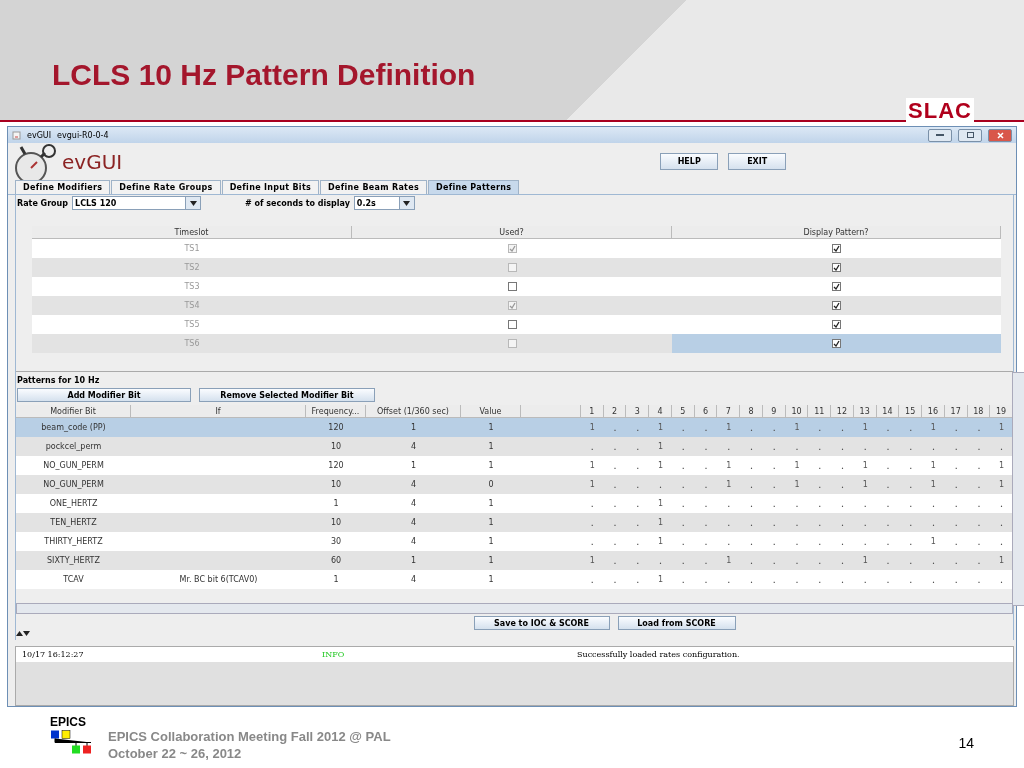 This screenshot has width=1024, height=768. What do you see at coordinates (689, 161) in the screenshot?
I see `header-button: HELP` at bounding box center [689, 161].